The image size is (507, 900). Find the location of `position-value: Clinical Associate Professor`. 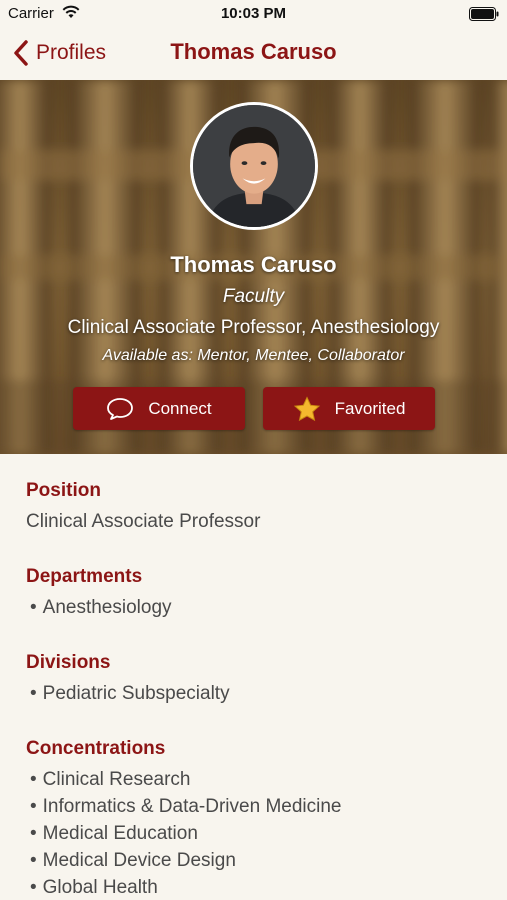

position-value: Clinical Associate Professor is located at coordinates (143, 521).